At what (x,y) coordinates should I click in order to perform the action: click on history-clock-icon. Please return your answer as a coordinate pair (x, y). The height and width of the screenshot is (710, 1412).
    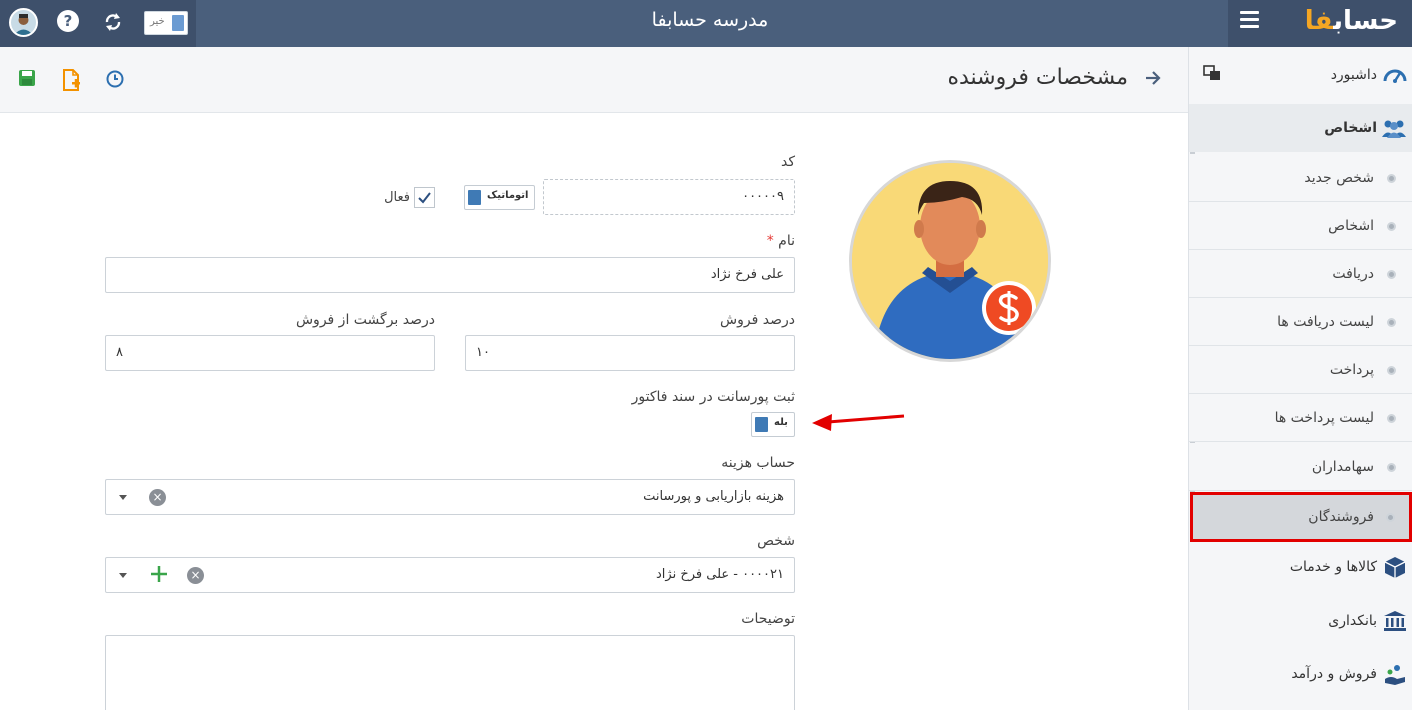
    Looking at the image, I should click on (116, 80).